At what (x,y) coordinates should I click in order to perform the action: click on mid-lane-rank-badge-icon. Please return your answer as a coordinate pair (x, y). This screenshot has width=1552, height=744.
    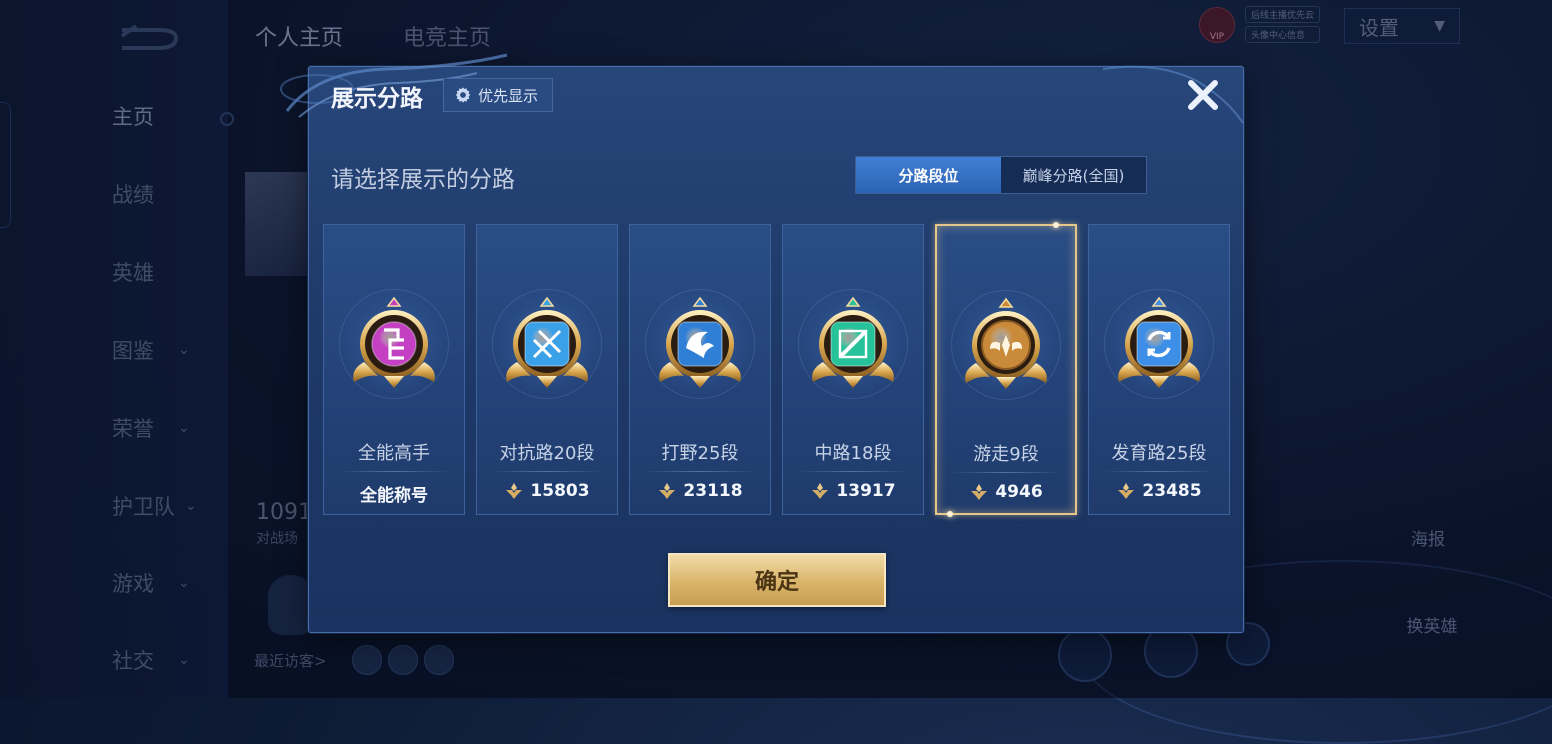
    Looking at the image, I should click on (853, 342).